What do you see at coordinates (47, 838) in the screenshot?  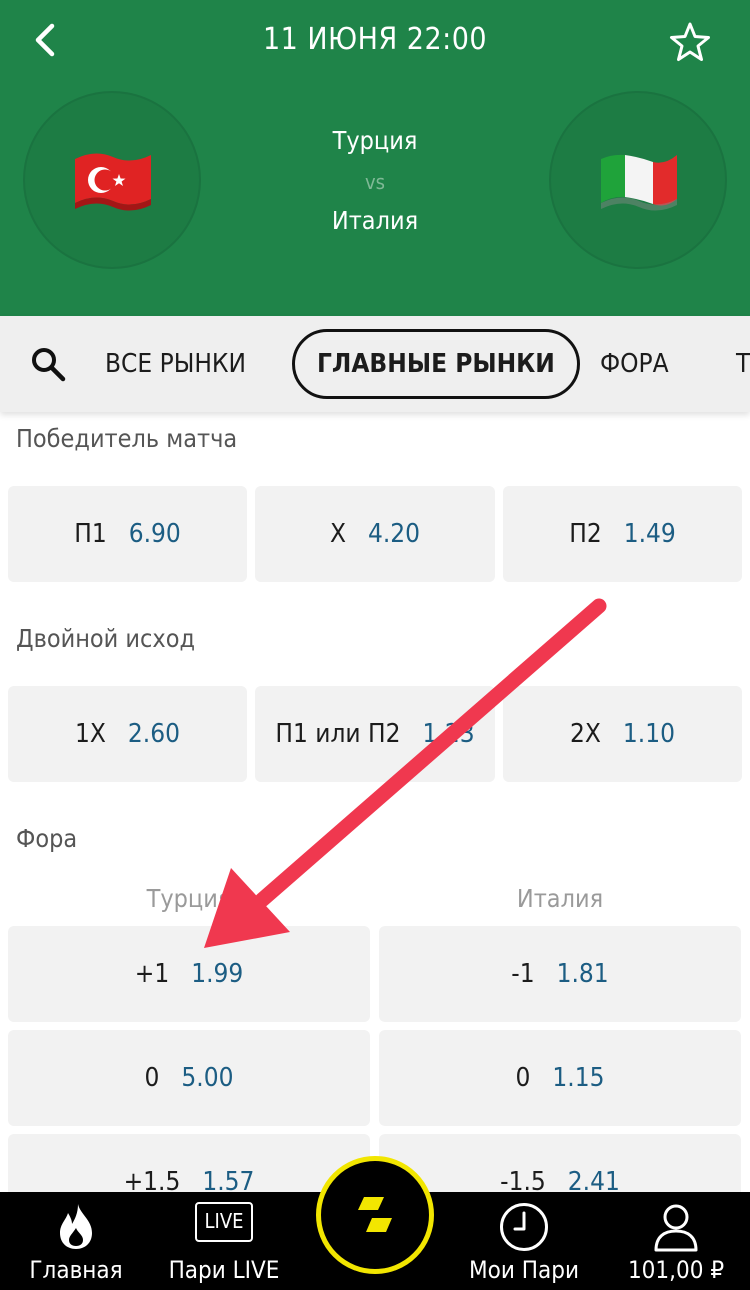 I see `handicap-market-title: Фора` at bounding box center [47, 838].